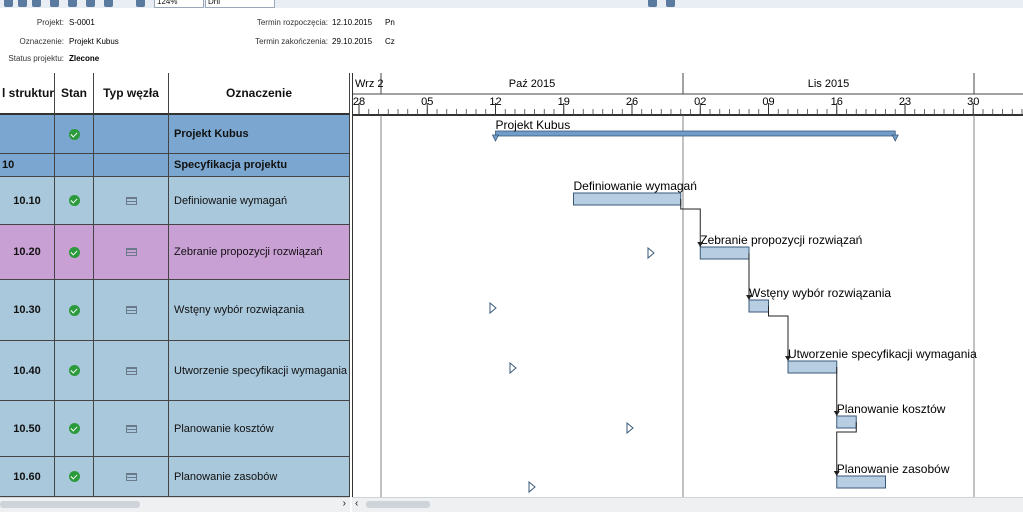 The width and height of the screenshot is (1023, 512). What do you see at coordinates (344, 503) in the screenshot?
I see `scroll-right-icon: ›` at bounding box center [344, 503].